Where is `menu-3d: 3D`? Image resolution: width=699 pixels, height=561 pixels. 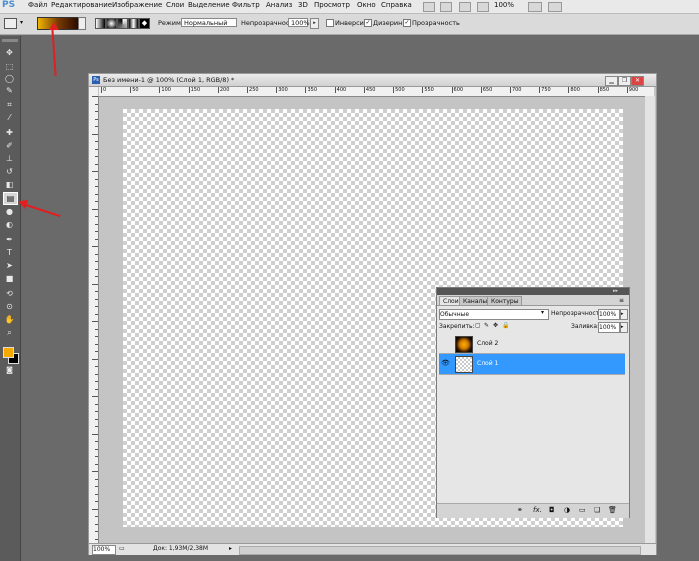
menu-3d: 3D is located at coordinates (303, 5).